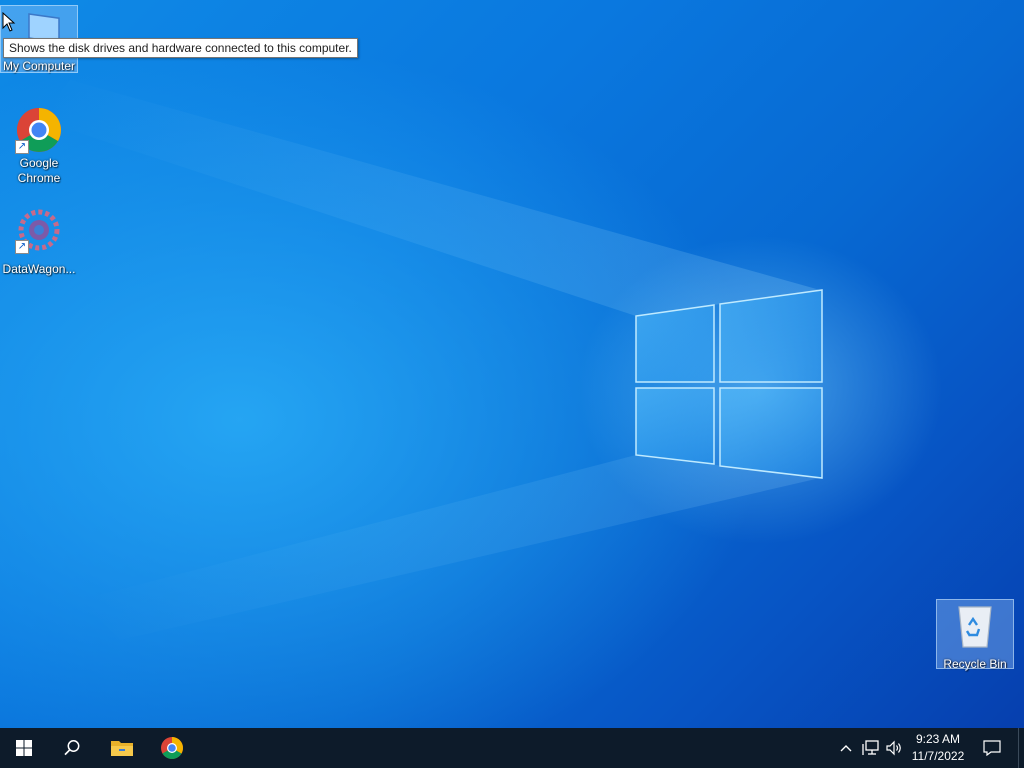 This screenshot has height=768, width=1024. I want to click on desktop-icon-google-chrome: ↗ Google Chrome, so click(39, 146).